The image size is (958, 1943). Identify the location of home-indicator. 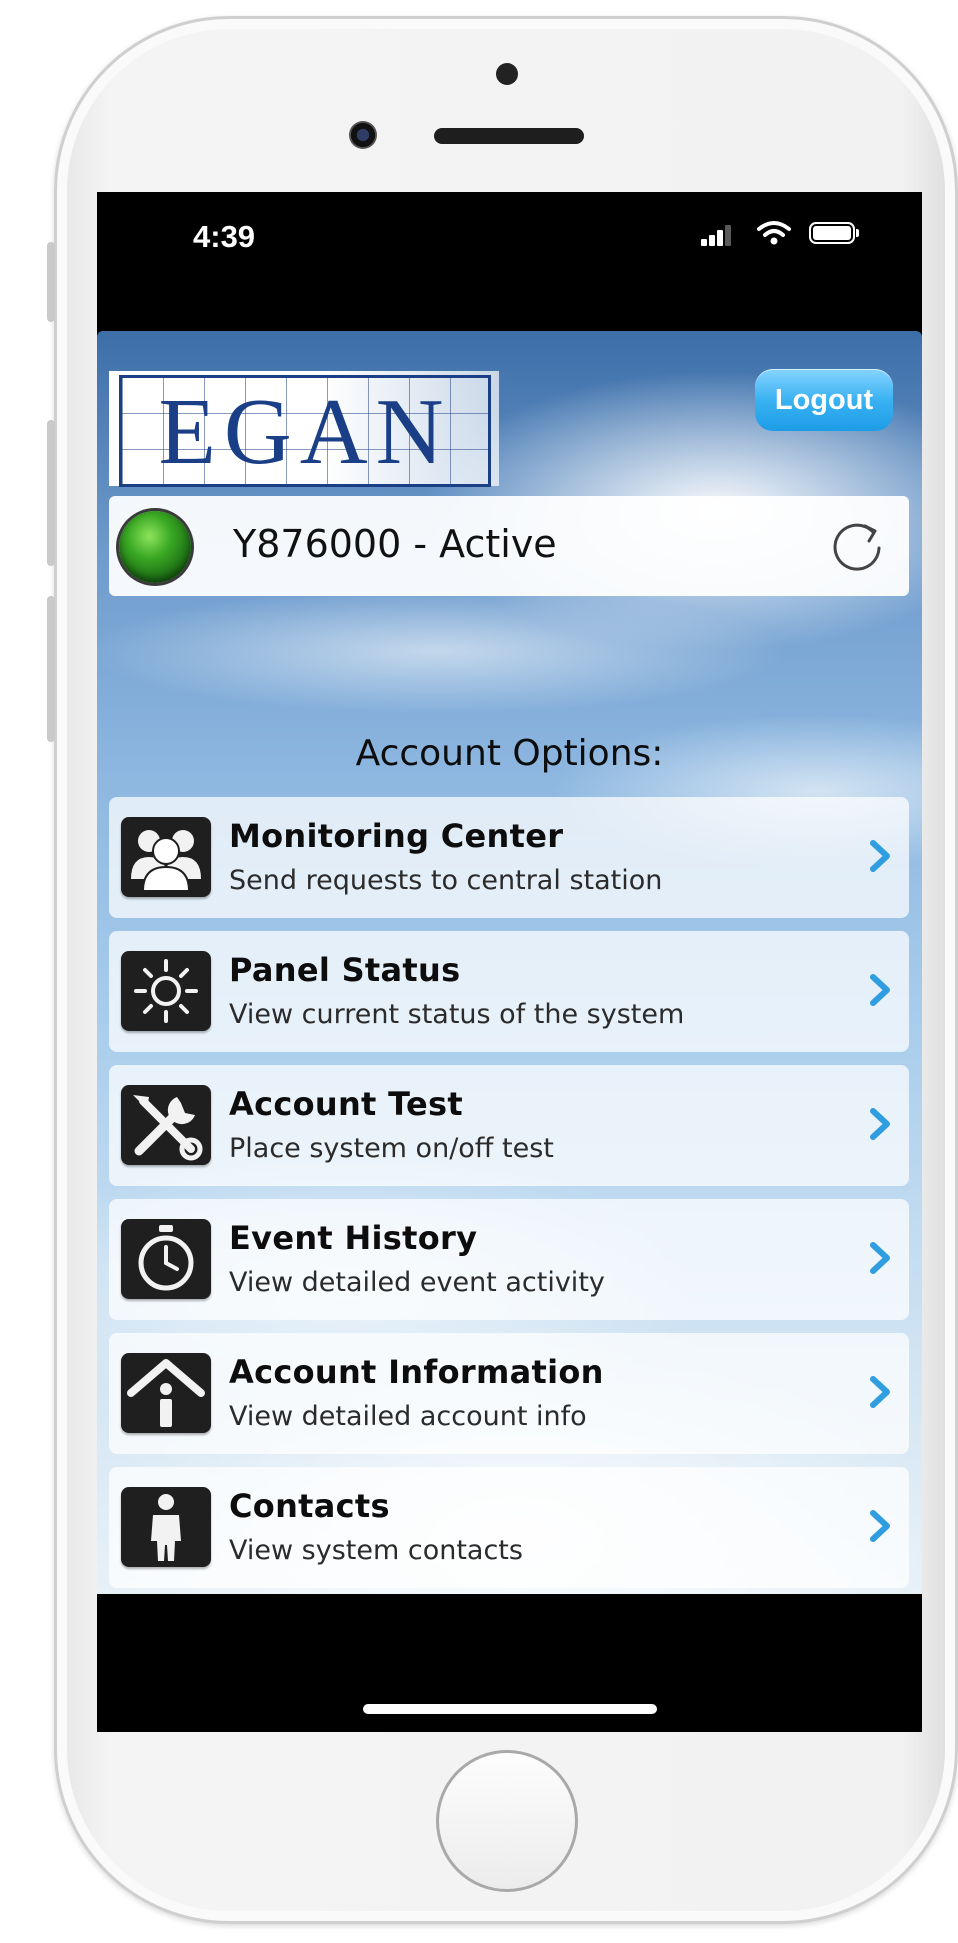
(510, 1709).